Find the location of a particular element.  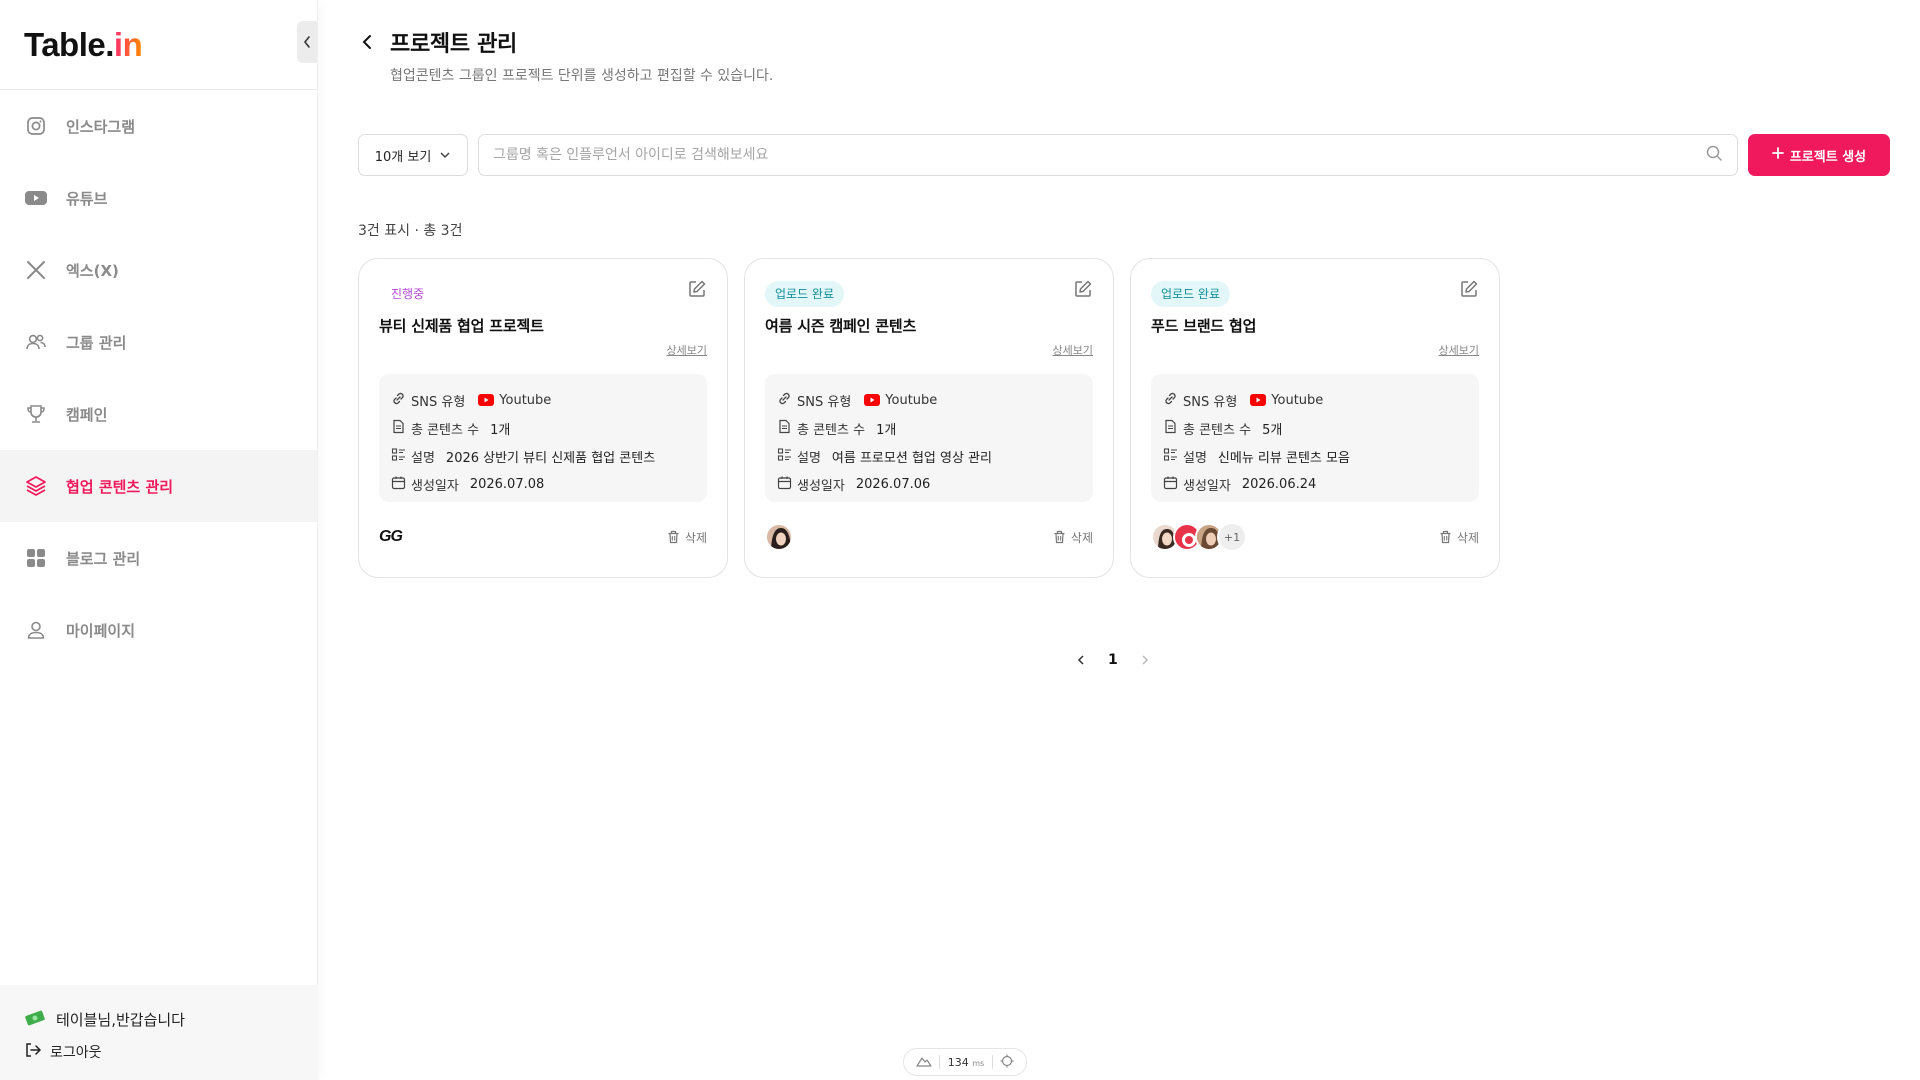

grid-icon is located at coordinates (36, 558).